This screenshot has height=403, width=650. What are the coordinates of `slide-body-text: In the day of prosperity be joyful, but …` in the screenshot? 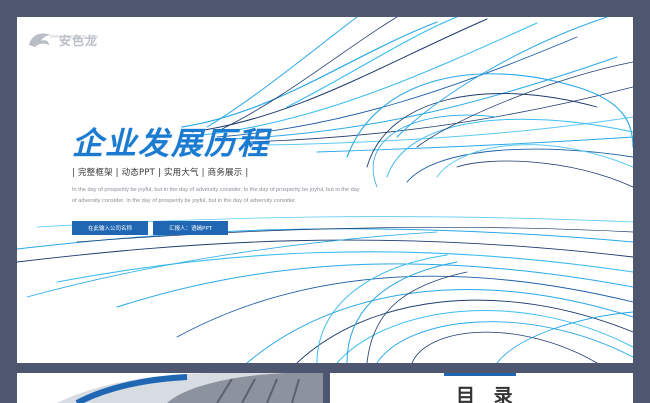 It's located at (216, 195).